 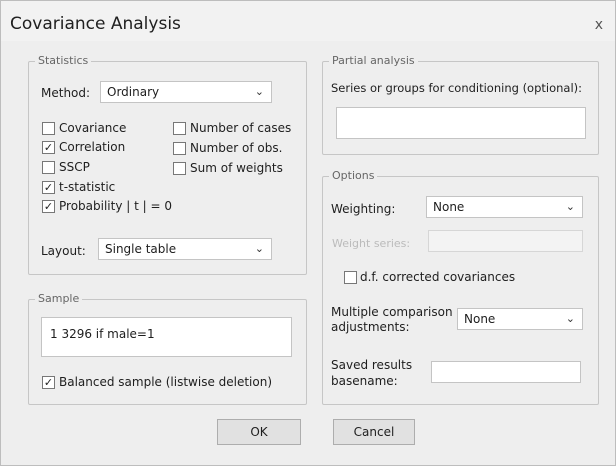 What do you see at coordinates (74, 167) in the screenshot?
I see `sscp-label: SSCP` at bounding box center [74, 167].